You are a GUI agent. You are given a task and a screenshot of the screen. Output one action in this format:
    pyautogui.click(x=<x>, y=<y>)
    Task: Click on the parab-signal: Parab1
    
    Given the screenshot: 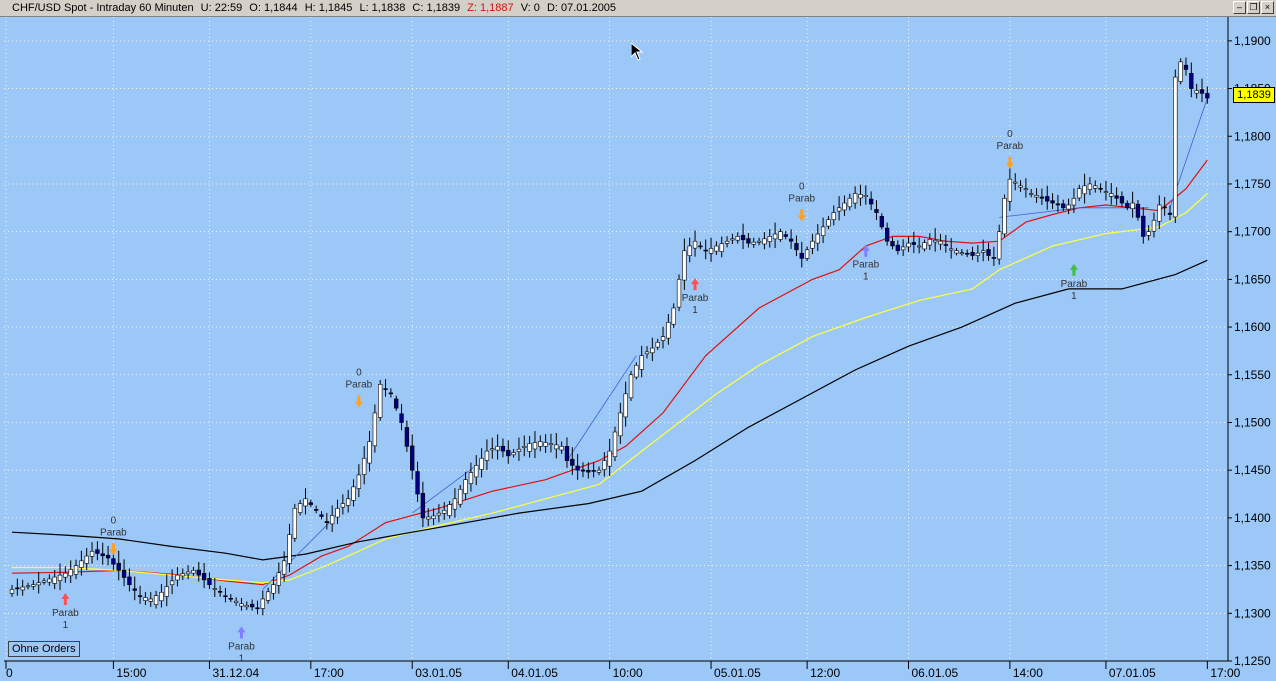 What is the action you would take?
    pyautogui.click(x=241, y=645)
    